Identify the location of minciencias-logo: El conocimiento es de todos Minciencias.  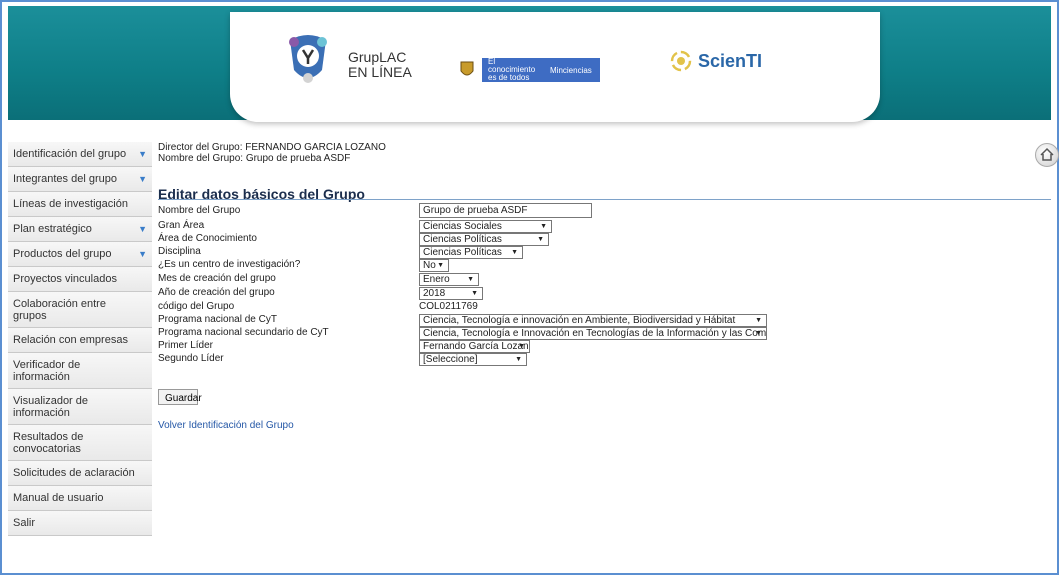
(530, 70).